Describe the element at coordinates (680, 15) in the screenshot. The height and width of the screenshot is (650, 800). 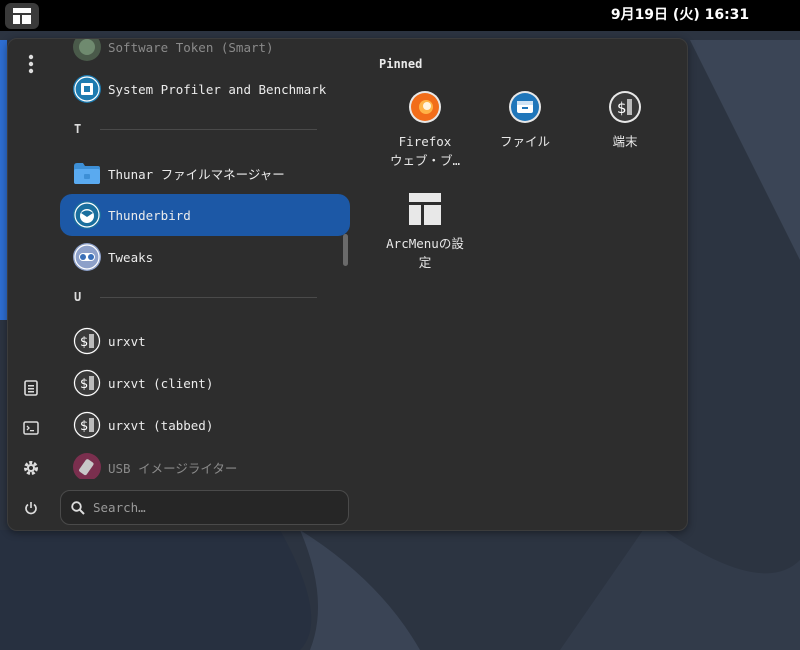
I see `clock: 9月19日 (火) 16:31` at that location.